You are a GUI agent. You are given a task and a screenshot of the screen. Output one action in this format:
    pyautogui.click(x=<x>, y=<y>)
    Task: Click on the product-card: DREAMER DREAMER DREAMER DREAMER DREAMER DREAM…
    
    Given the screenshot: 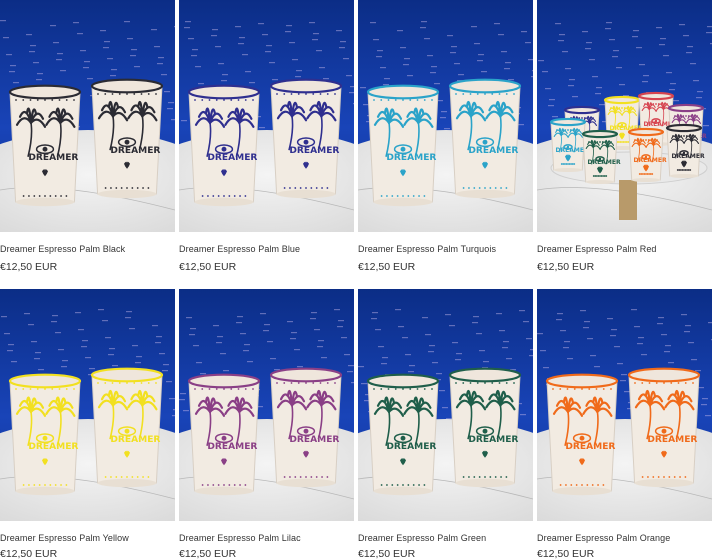 What is the action you would take?
    pyautogui.click(x=624, y=136)
    